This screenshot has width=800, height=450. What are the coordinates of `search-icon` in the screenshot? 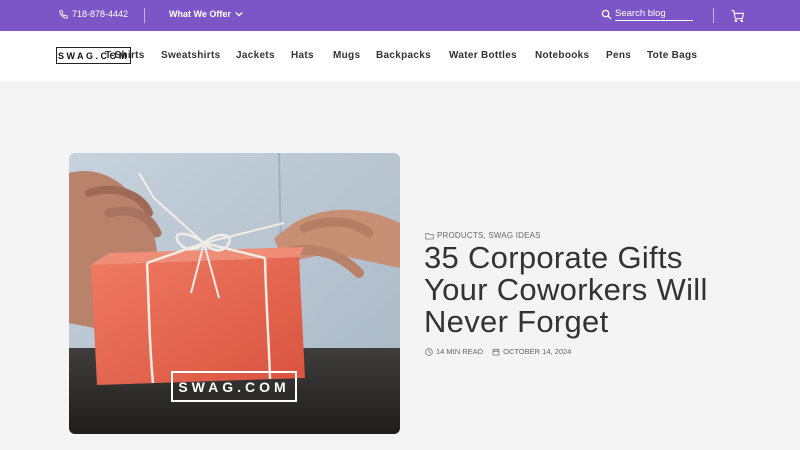 It's located at (606, 14).